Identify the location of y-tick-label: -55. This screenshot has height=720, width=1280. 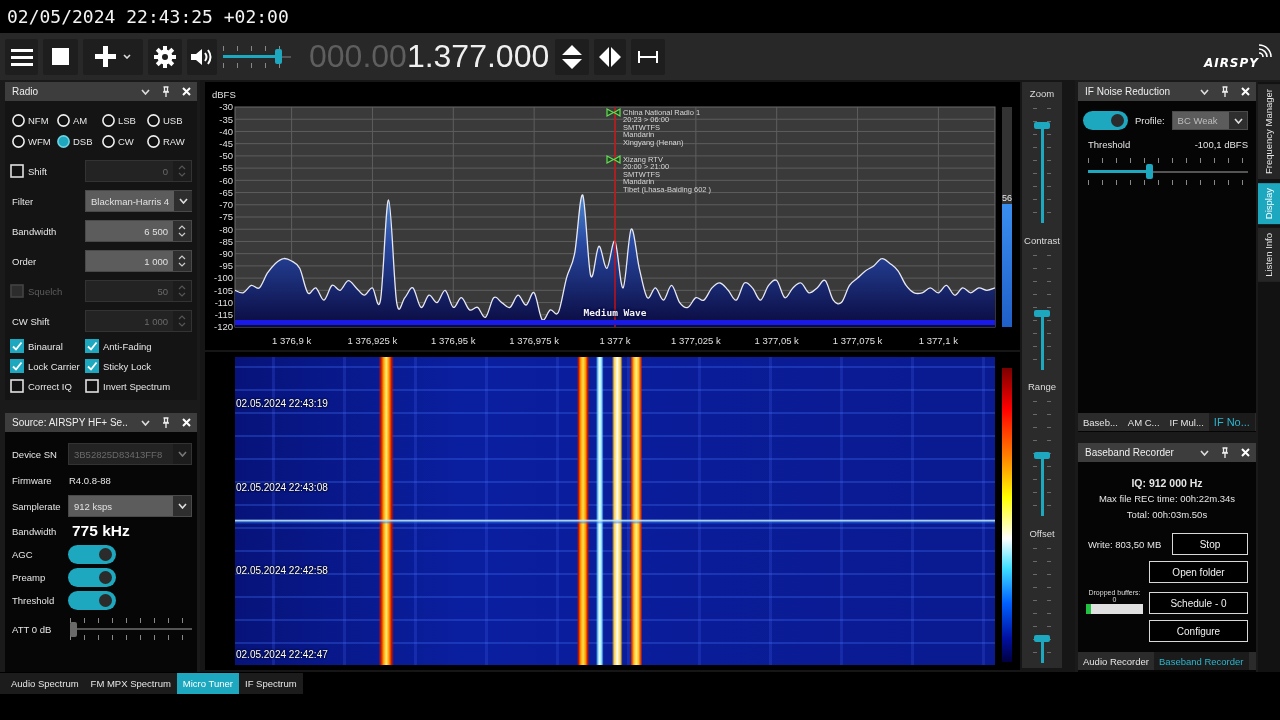
(226, 168).